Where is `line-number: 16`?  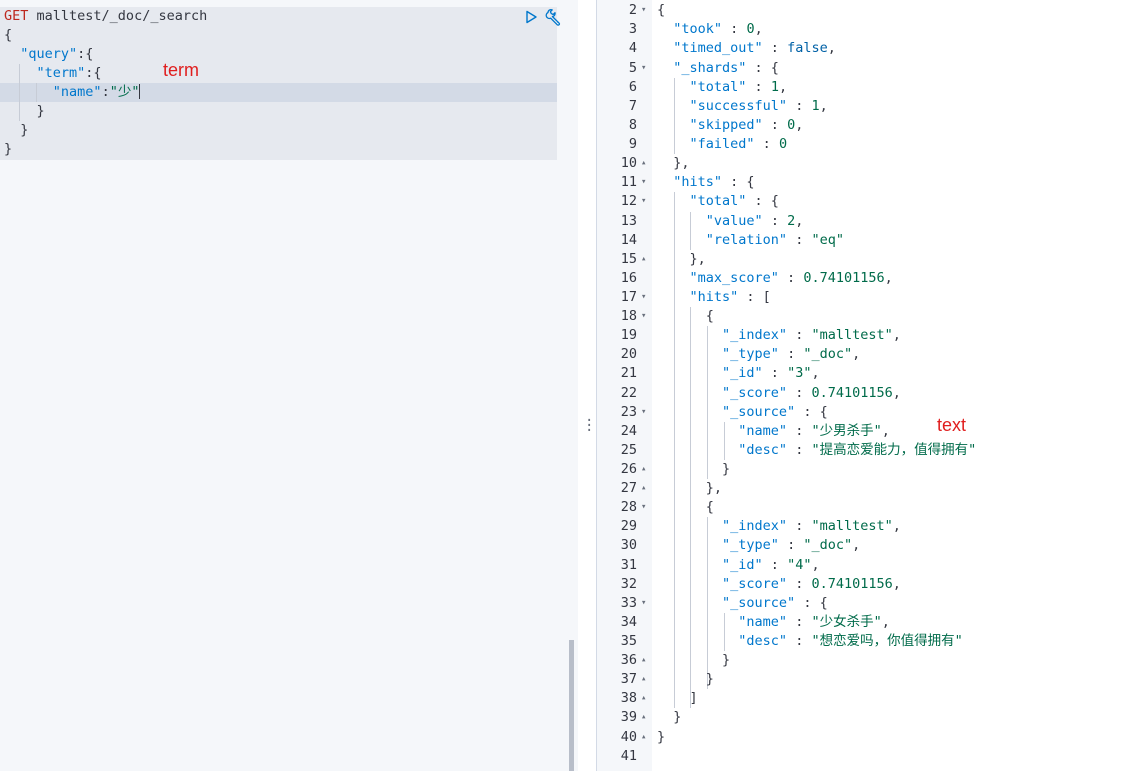 line-number: 16 is located at coordinates (628, 278).